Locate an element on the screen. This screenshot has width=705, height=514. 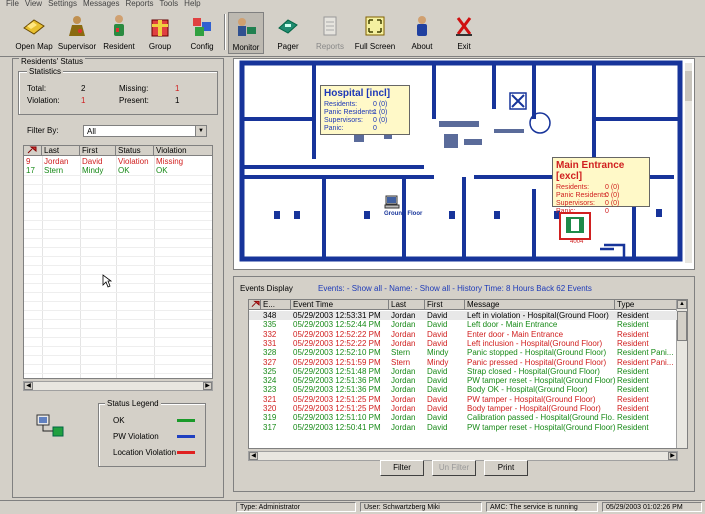
door-label: 4004 is located at coordinates (576, 242).